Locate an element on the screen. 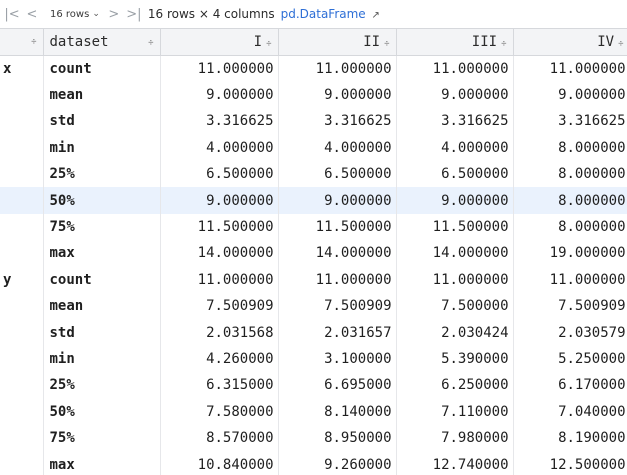 The width and height of the screenshot is (627, 475). value-cell: 8.190000 is located at coordinates (570, 438).